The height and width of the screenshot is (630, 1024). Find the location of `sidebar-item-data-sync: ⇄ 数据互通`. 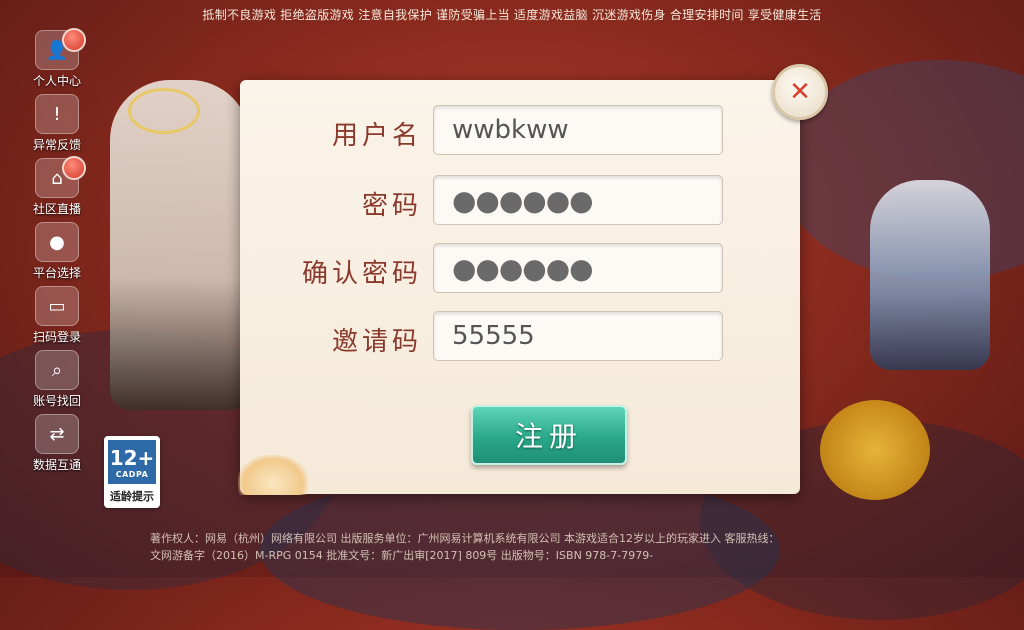

sidebar-item-data-sync: ⇄ 数据互通 is located at coordinates (57, 445).